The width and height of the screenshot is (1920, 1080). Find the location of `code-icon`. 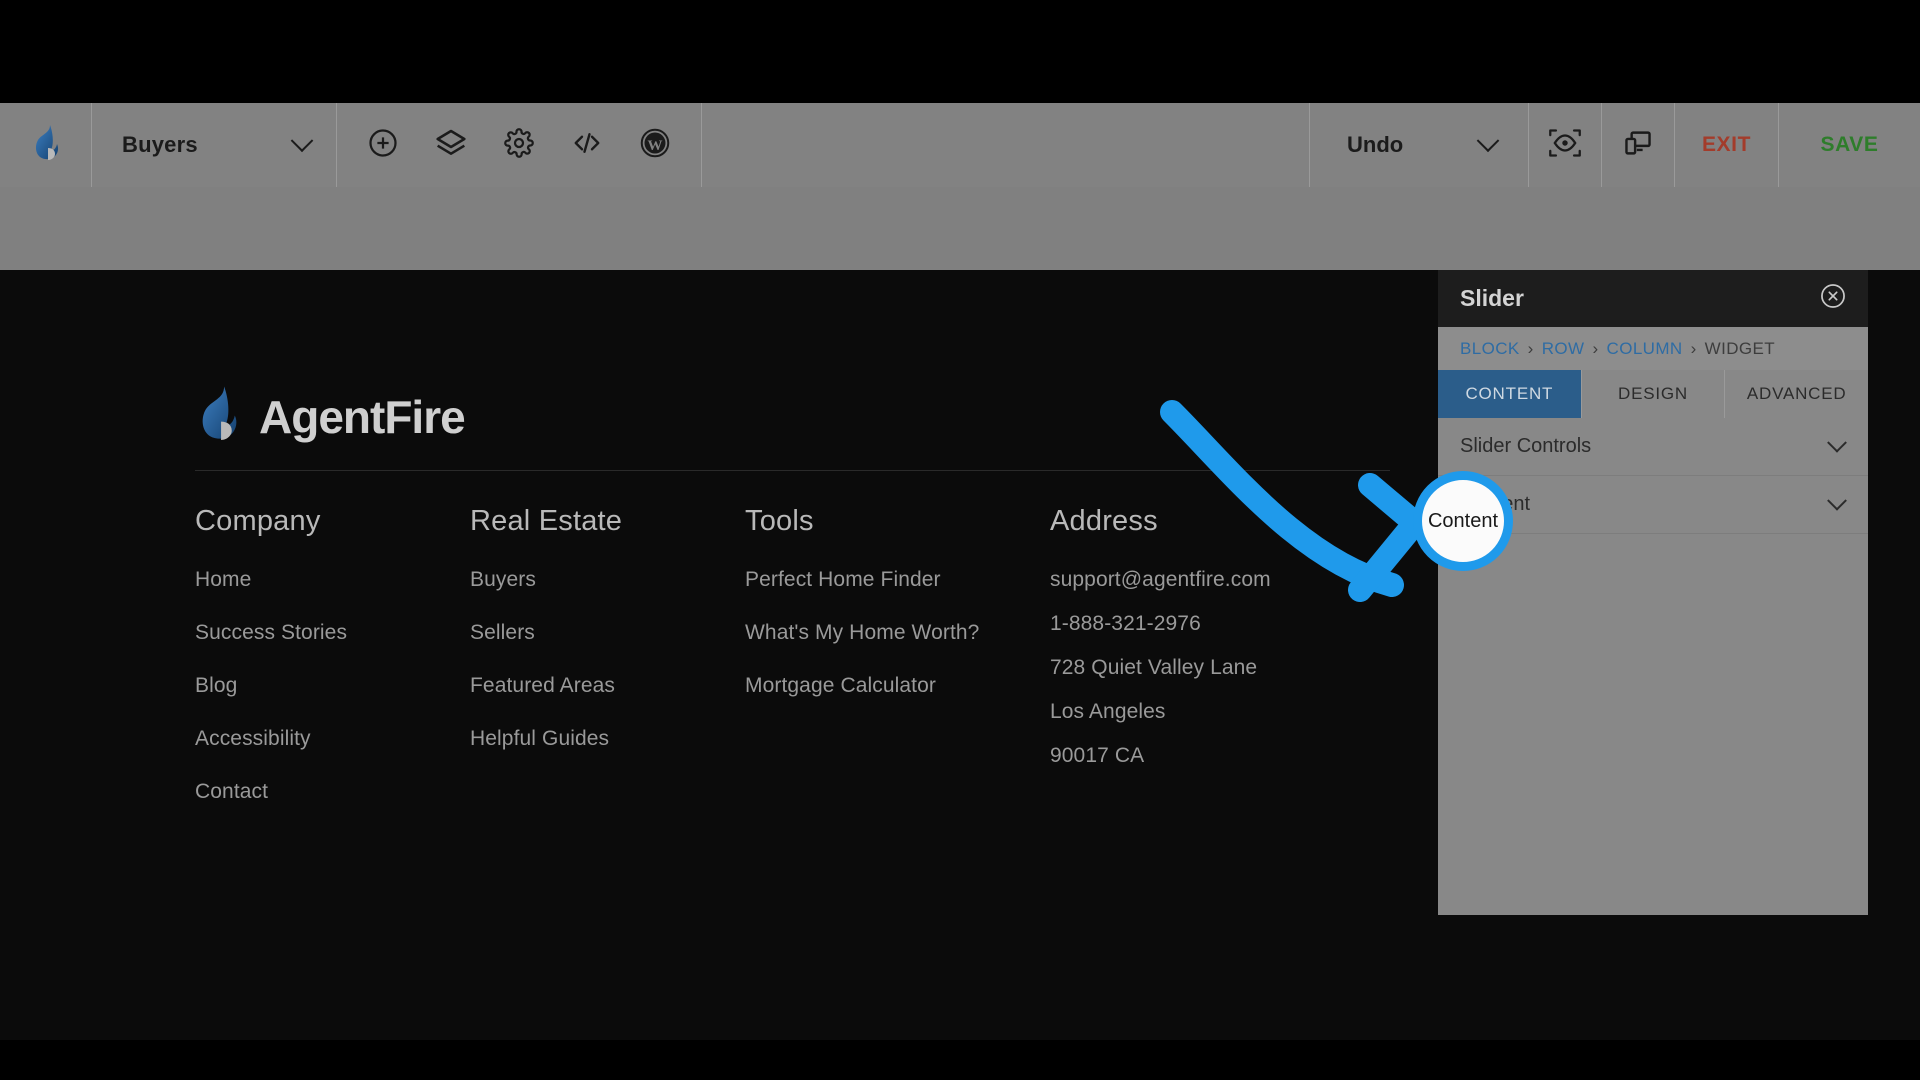

code-icon is located at coordinates (587, 145).